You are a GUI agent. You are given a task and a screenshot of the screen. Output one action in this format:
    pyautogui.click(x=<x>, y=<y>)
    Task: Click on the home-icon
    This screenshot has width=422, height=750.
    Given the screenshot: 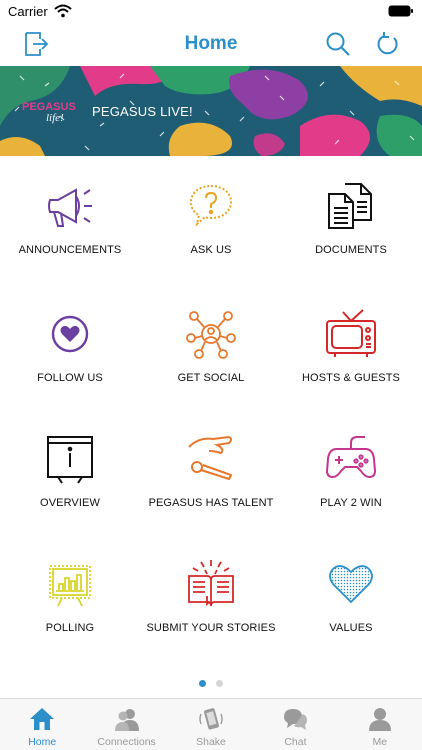 What is the action you would take?
    pyautogui.click(x=42, y=719)
    